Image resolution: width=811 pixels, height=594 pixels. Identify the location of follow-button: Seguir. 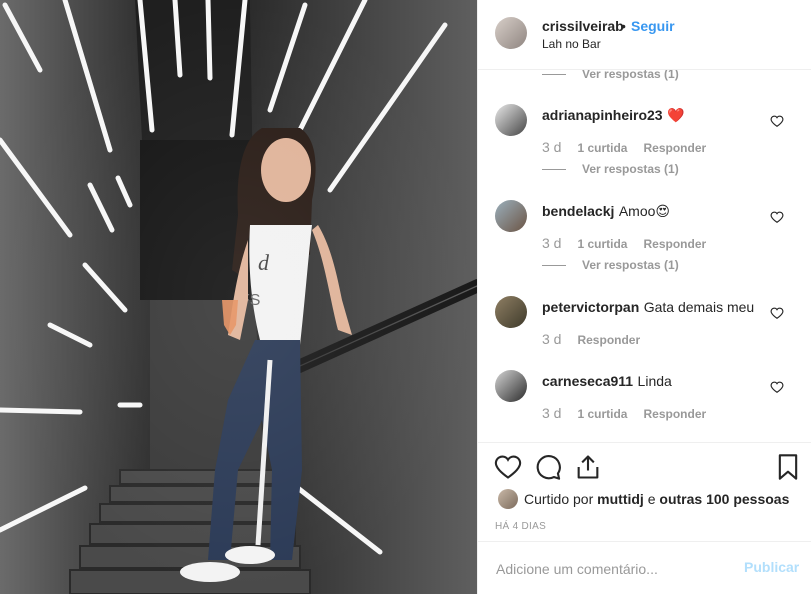
(653, 26).